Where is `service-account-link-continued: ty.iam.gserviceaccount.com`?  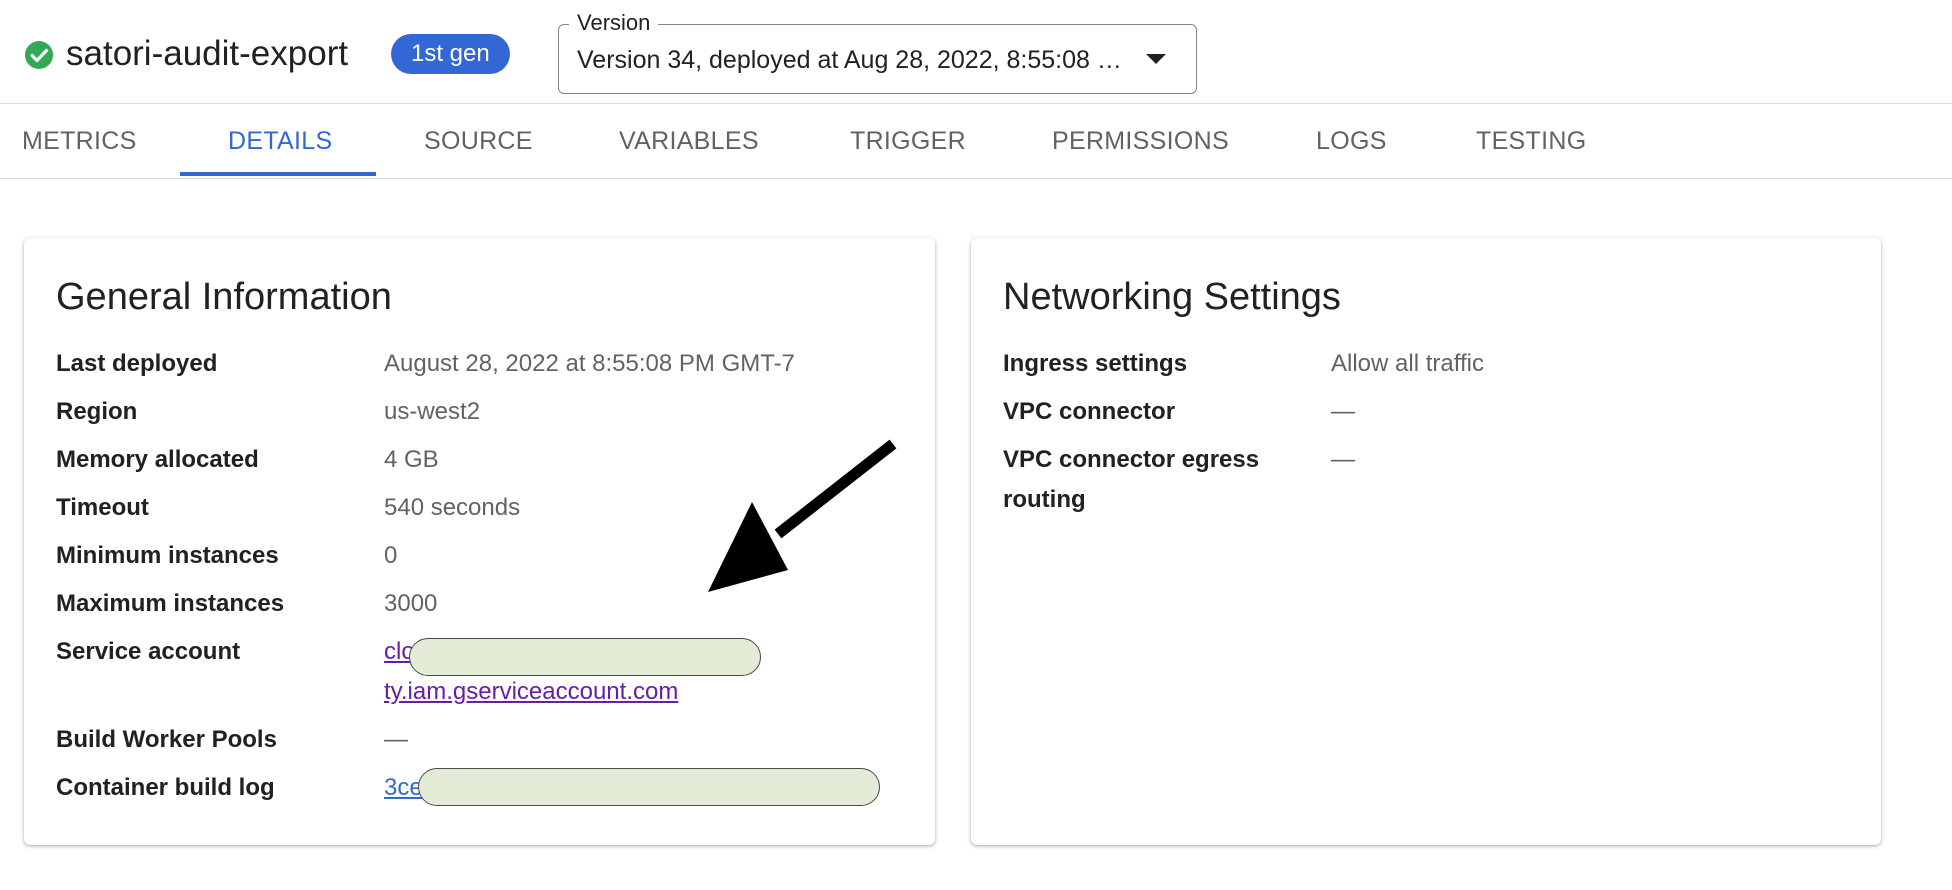 service-account-link-continued: ty.iam.gserviceaccount.com is located at coordinates (531, 692).